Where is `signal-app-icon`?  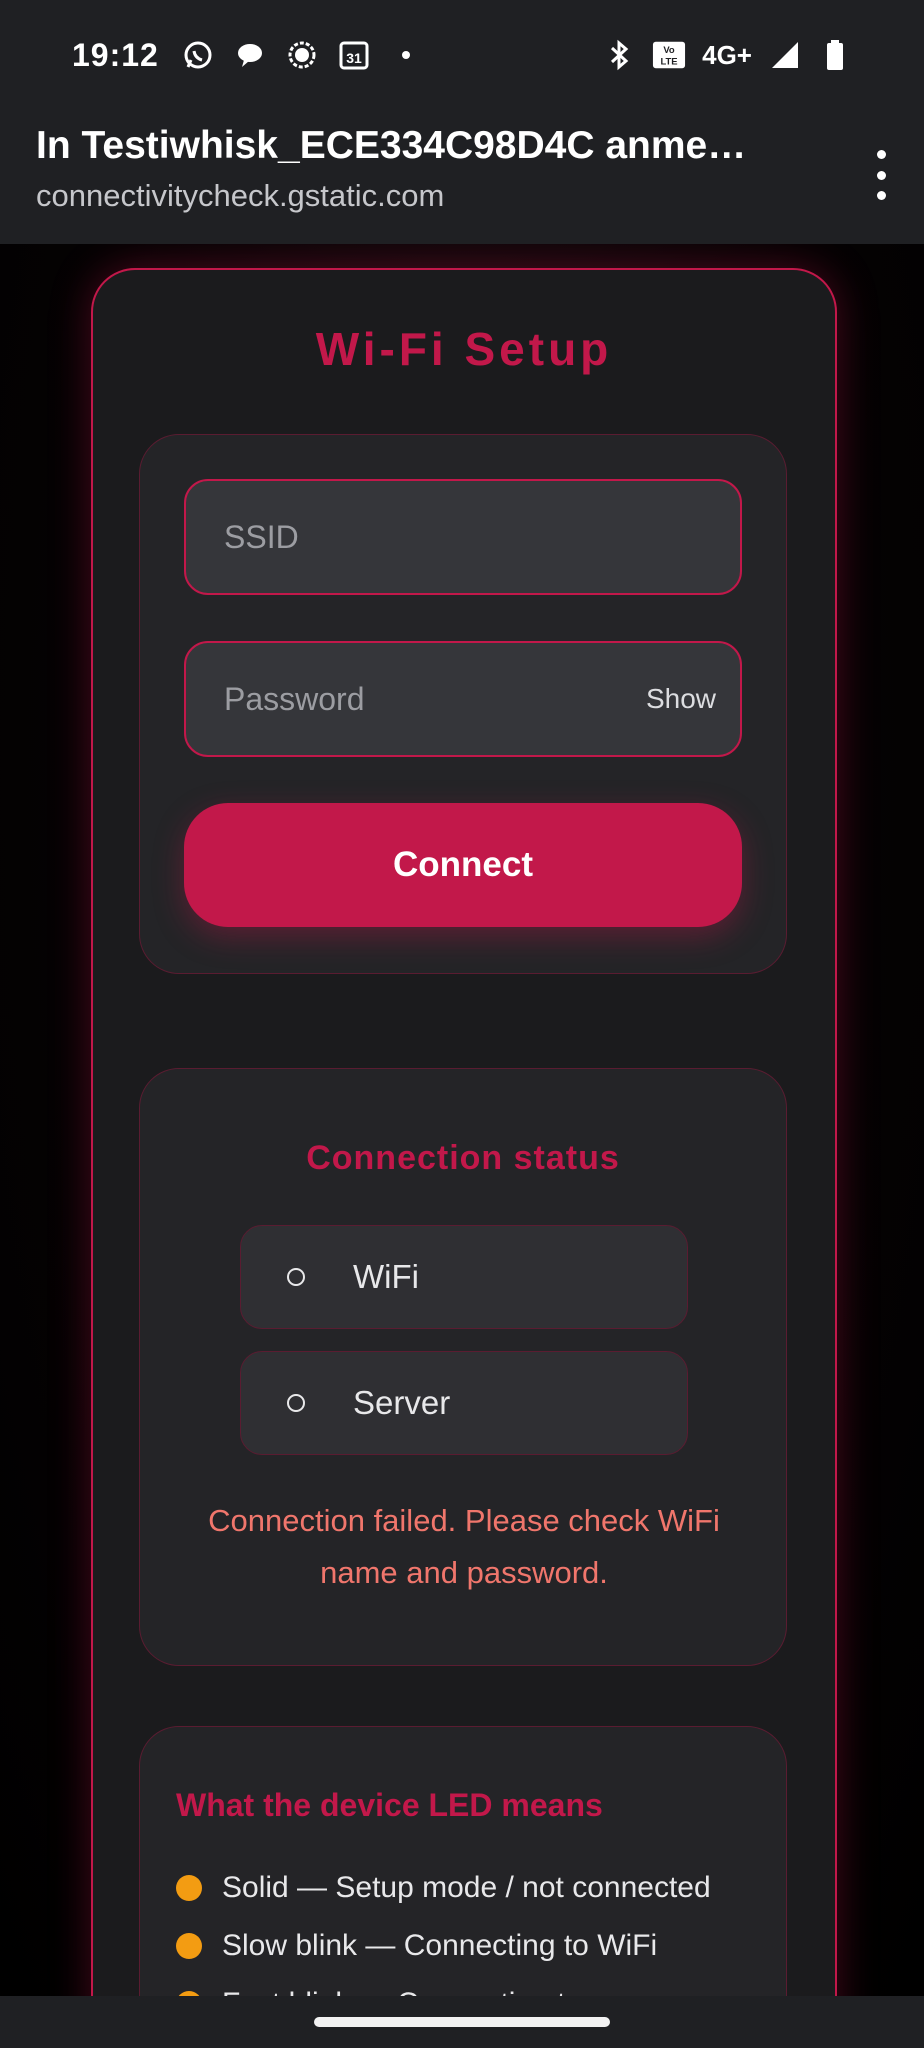
signal-app-icon is located at coordinates (302, 55).